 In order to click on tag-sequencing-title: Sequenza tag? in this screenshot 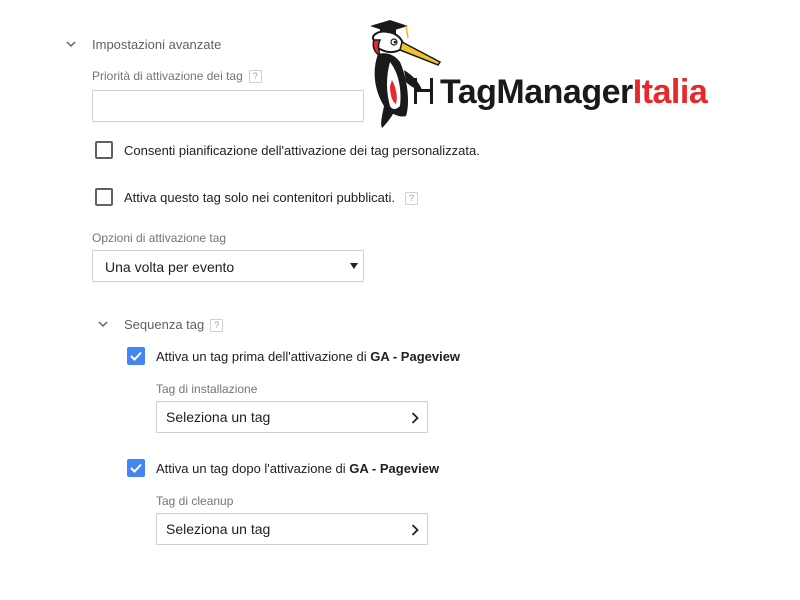, I will do `click(174, 325)`.